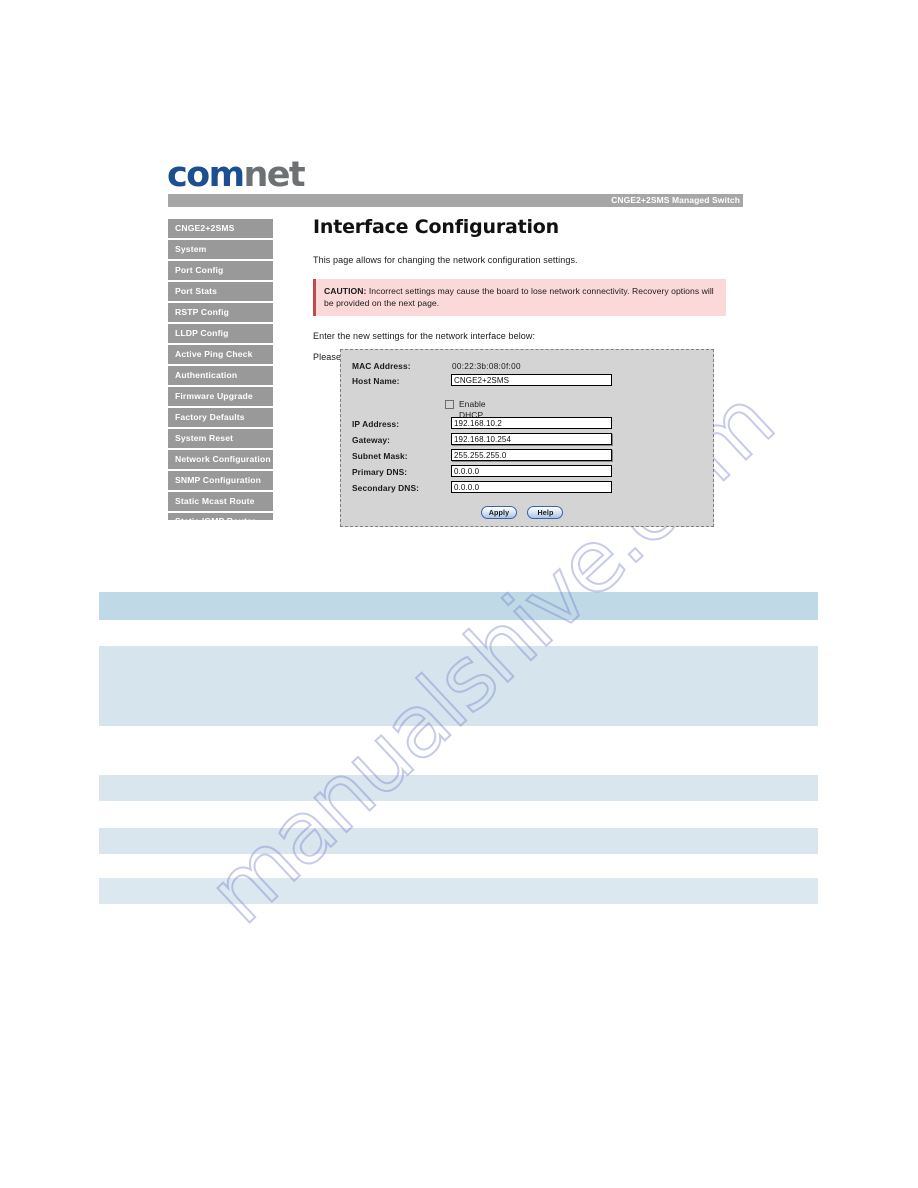 The image size is (918, 1188). I want to click on sidebar-item-factory-defaults: Factory Defaults, so click(220, 417).